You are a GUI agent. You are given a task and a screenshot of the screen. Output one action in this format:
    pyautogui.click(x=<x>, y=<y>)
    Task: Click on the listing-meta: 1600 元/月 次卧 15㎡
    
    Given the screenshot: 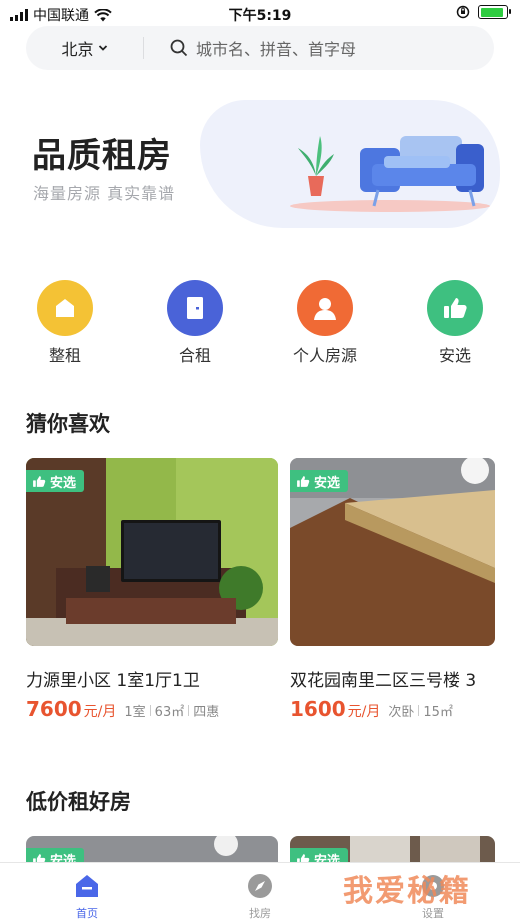 What is the action you would take?
    pyautogui.click(x=392, y=709)
    